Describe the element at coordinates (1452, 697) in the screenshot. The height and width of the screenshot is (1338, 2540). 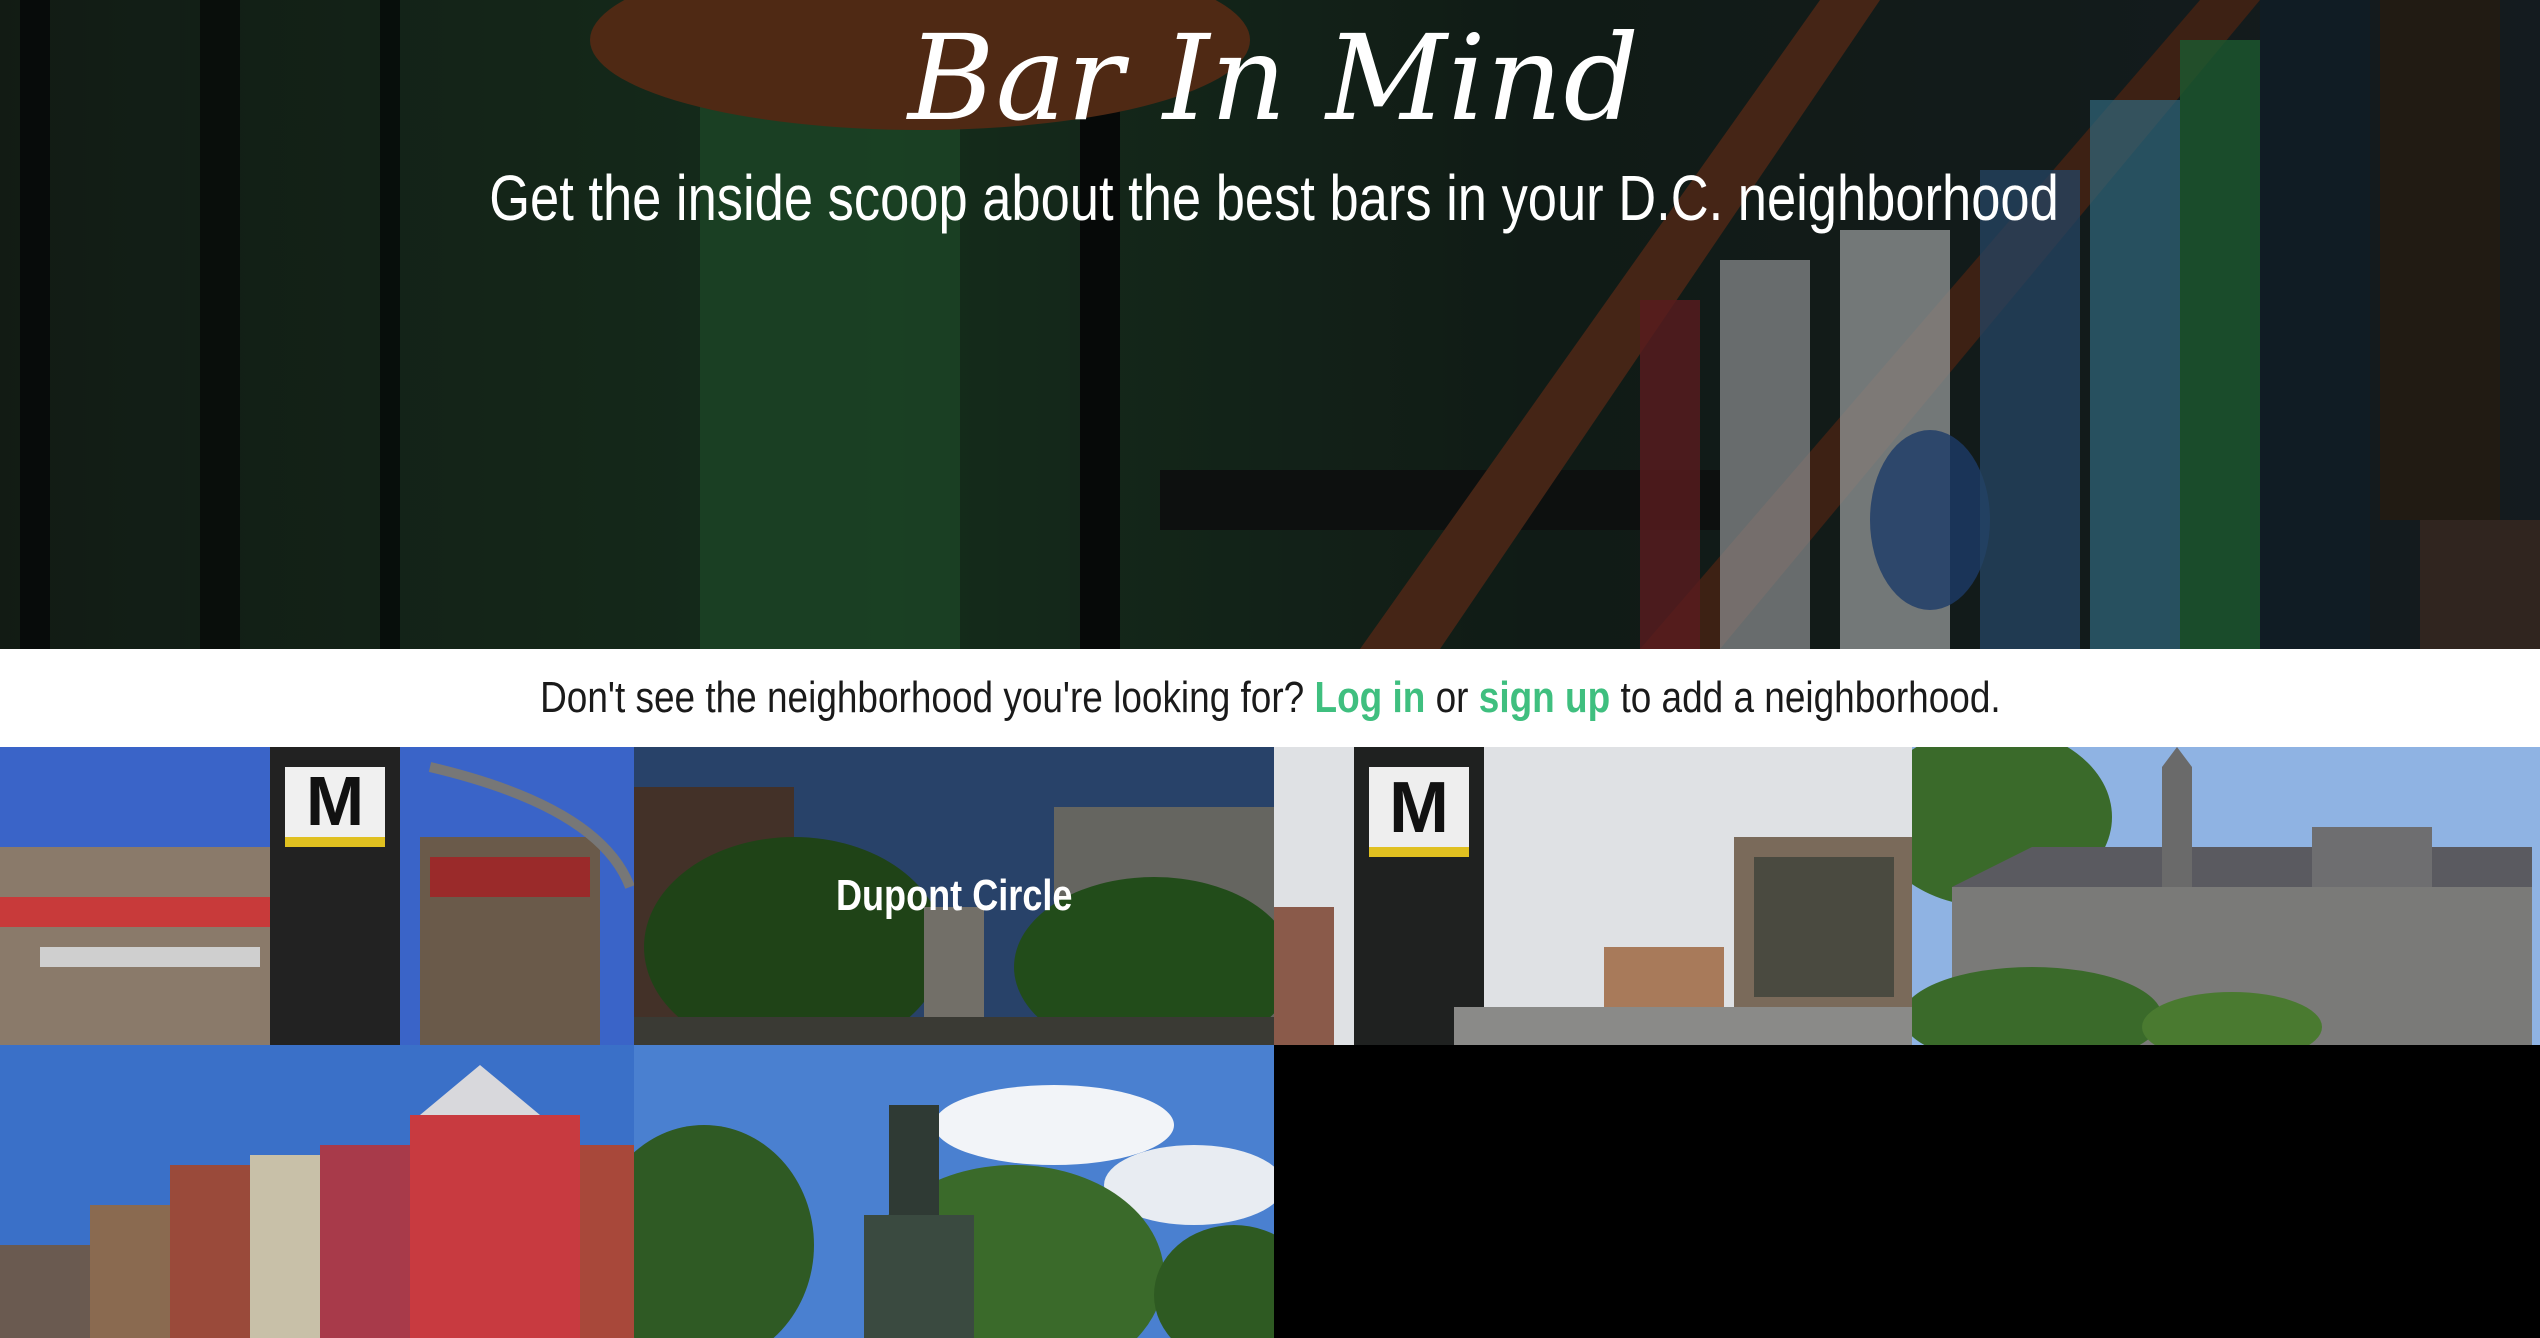
I see `notice-middle: or` at that location.